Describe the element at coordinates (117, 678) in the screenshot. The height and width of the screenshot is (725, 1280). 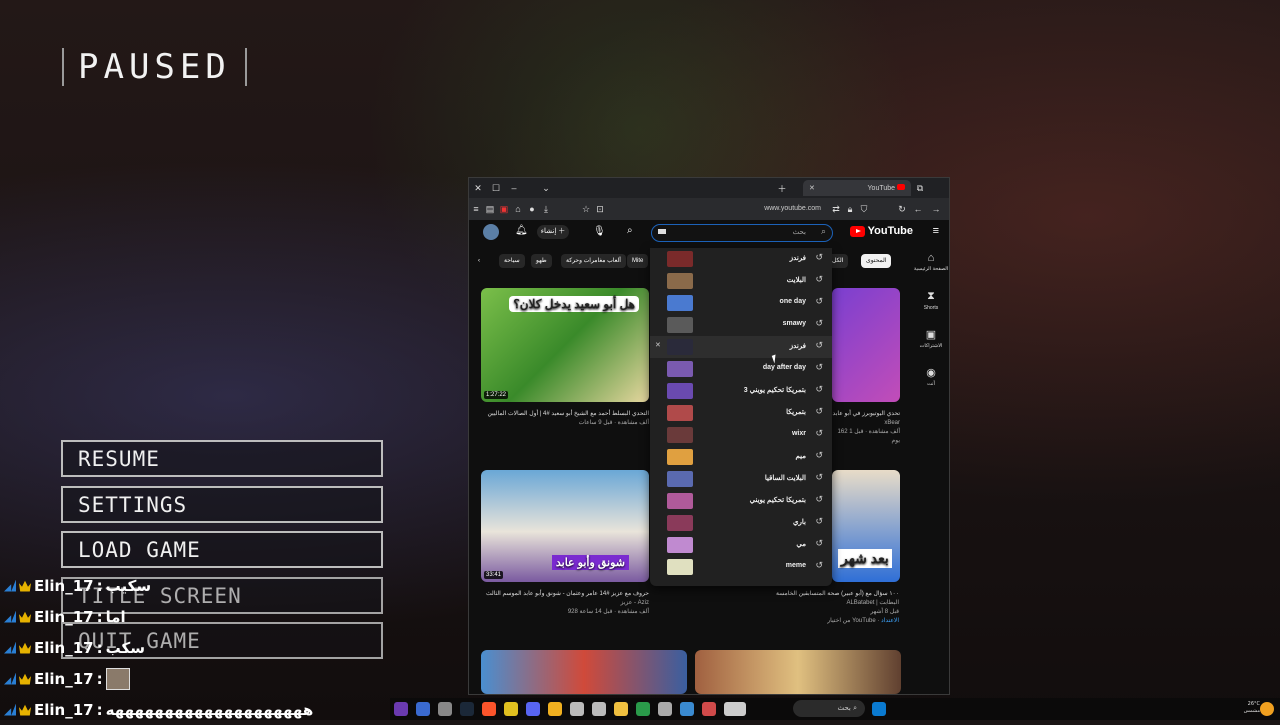
I see `emote-image` at that location.